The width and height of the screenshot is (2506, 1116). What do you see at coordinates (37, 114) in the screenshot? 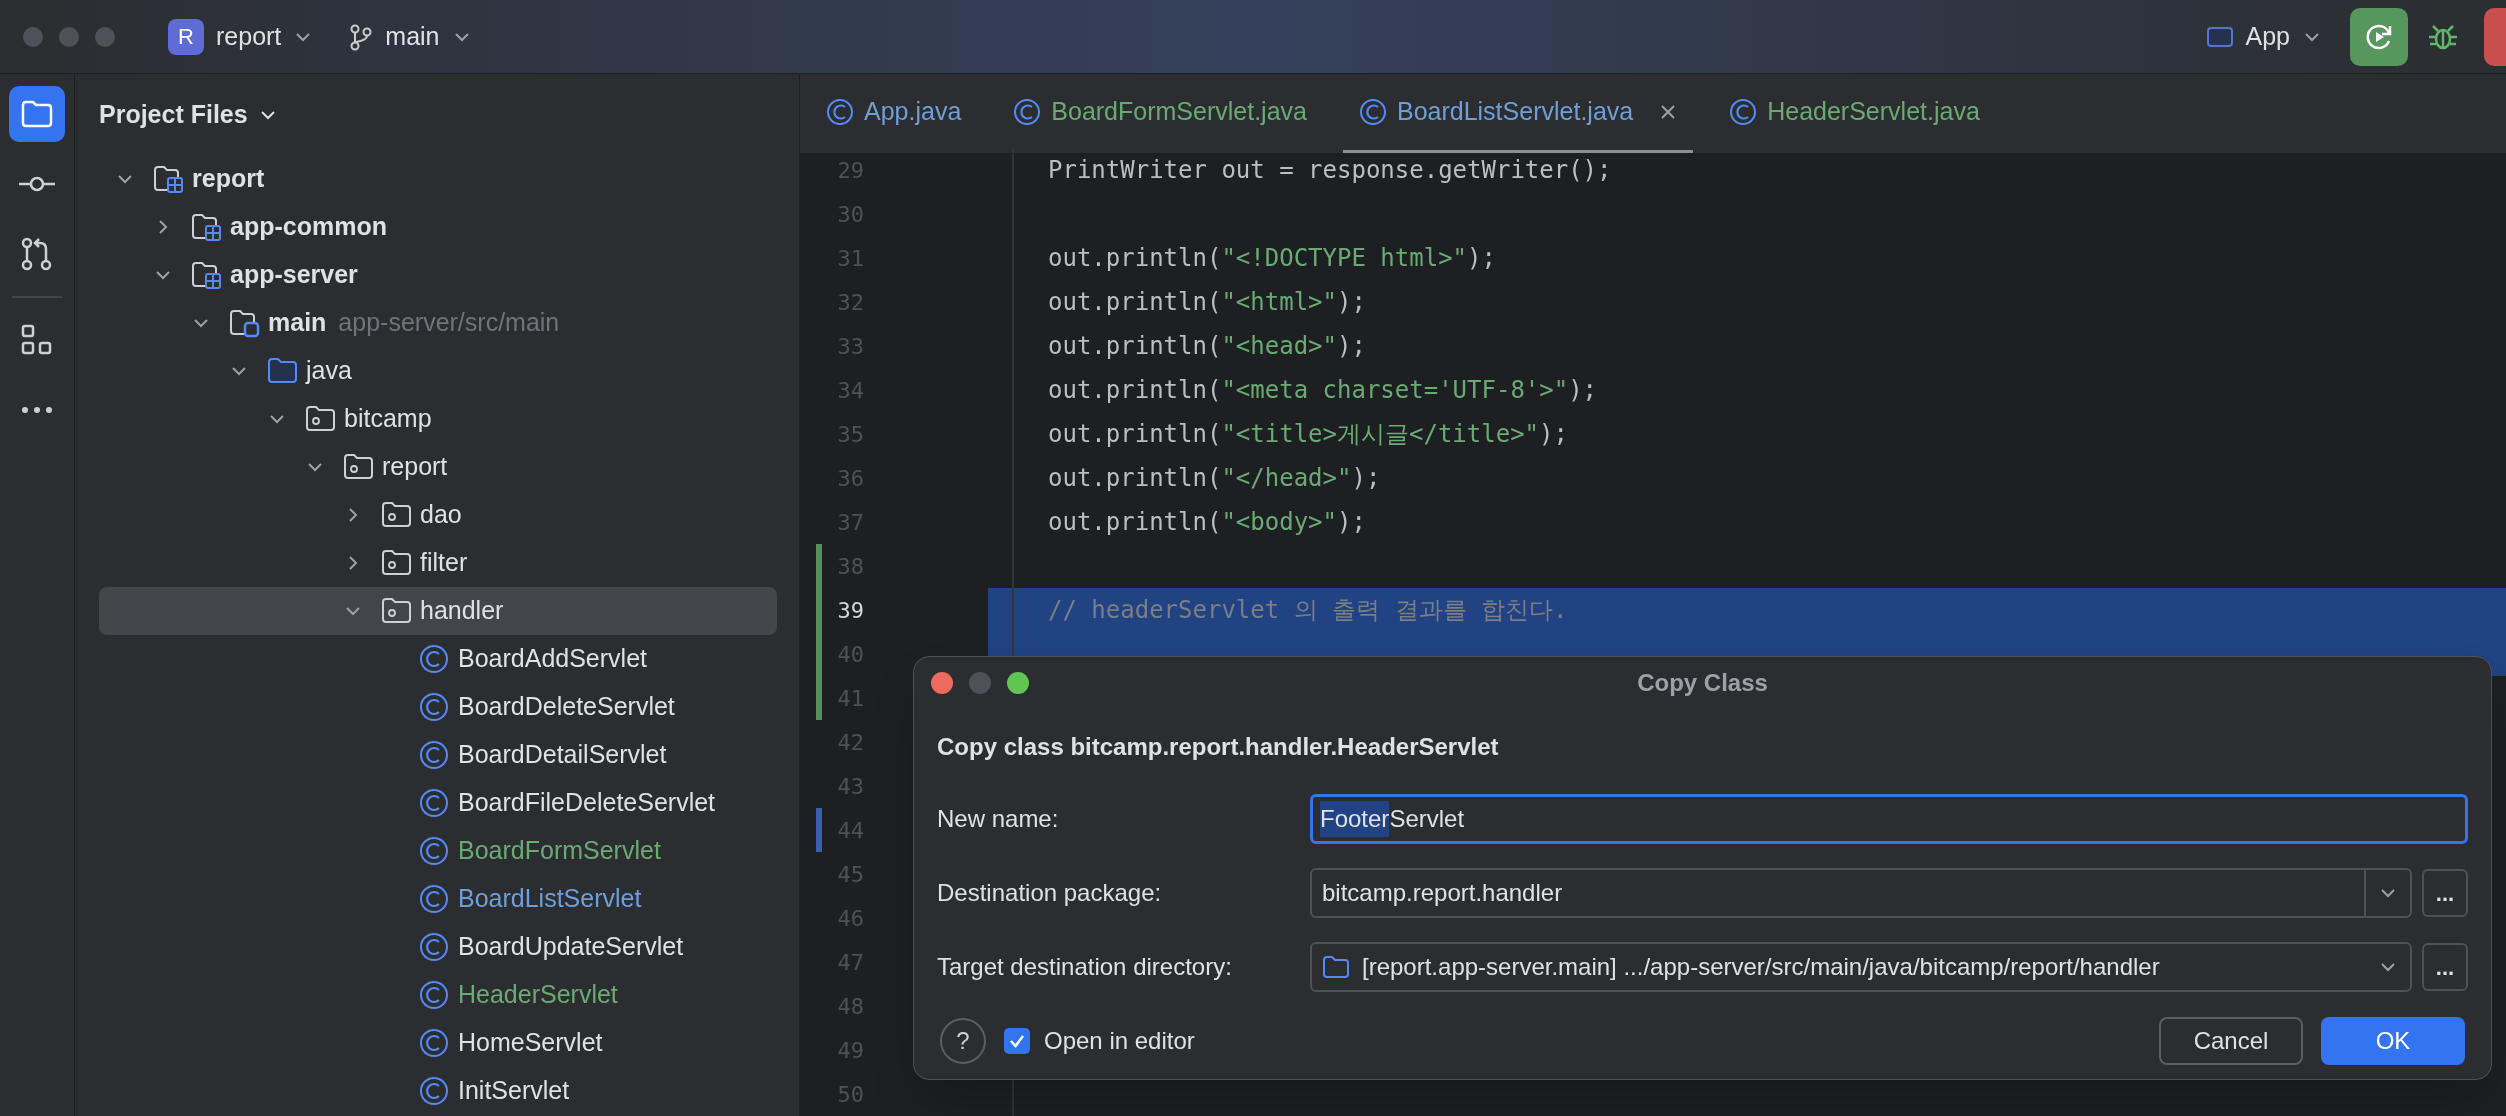
I see `tool-window-button` at bounding box center [37, 114].